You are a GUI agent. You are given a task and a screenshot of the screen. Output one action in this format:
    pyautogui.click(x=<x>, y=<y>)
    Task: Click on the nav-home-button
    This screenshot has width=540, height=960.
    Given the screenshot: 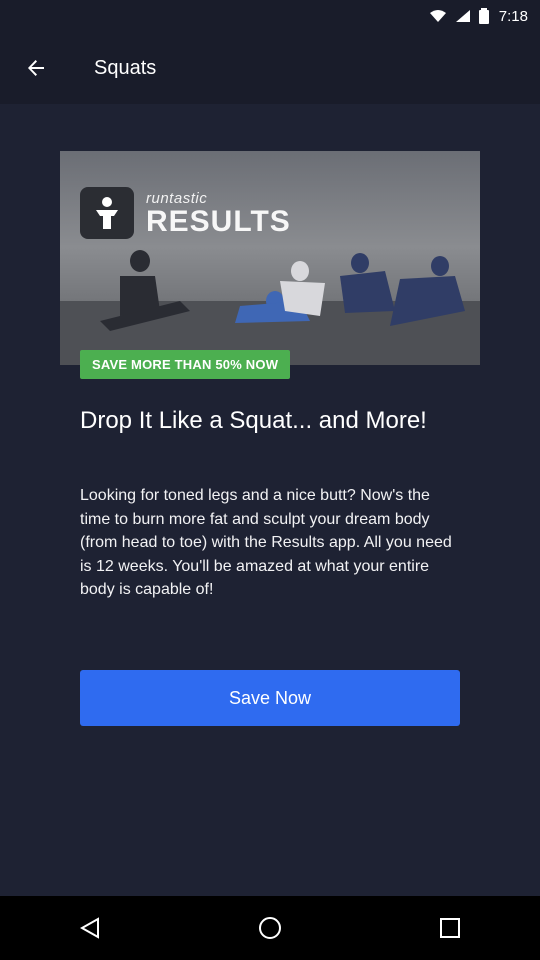 What is the action you would take?
    pyautogui.click(x=270, y=928)
    